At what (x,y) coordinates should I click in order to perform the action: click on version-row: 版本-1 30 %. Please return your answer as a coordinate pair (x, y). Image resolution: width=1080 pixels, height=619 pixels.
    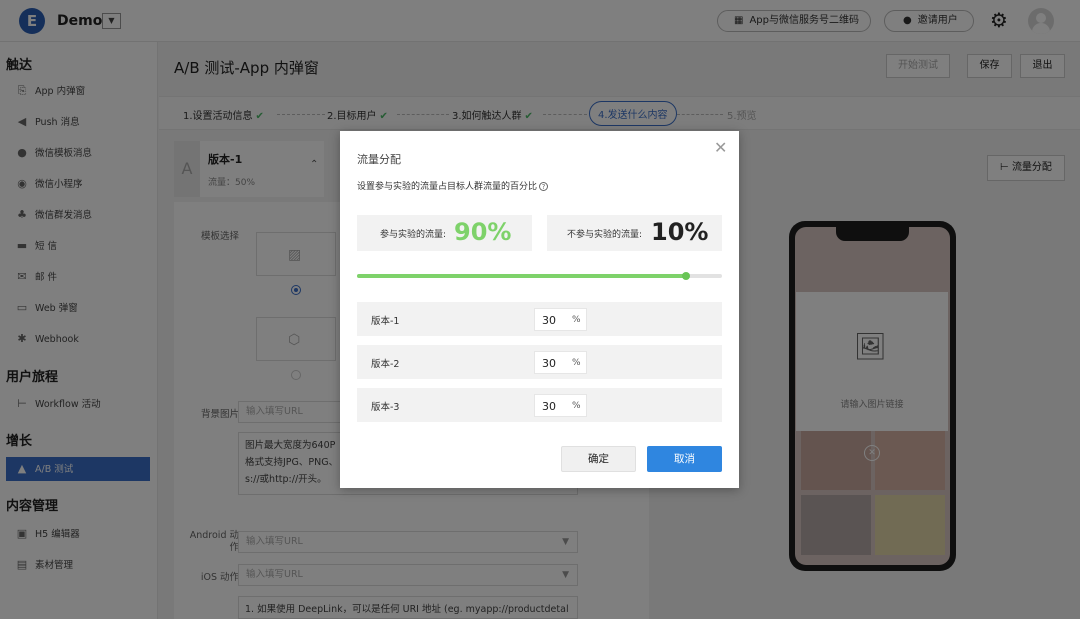
    Looking at the image, I should click on (539, 319).